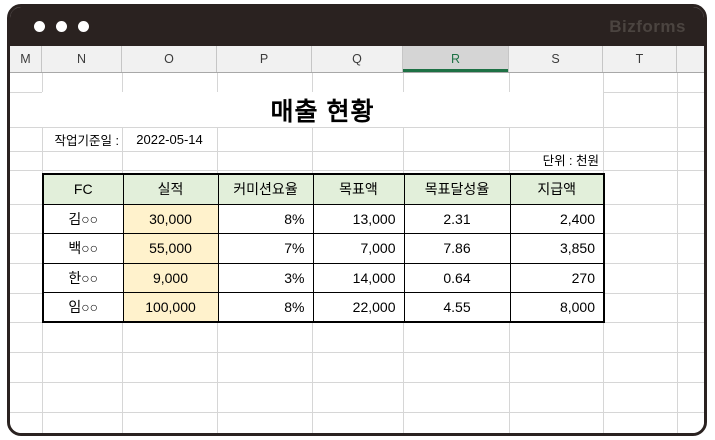  I want to click on cell-target: 7,000, so click(358, 248).